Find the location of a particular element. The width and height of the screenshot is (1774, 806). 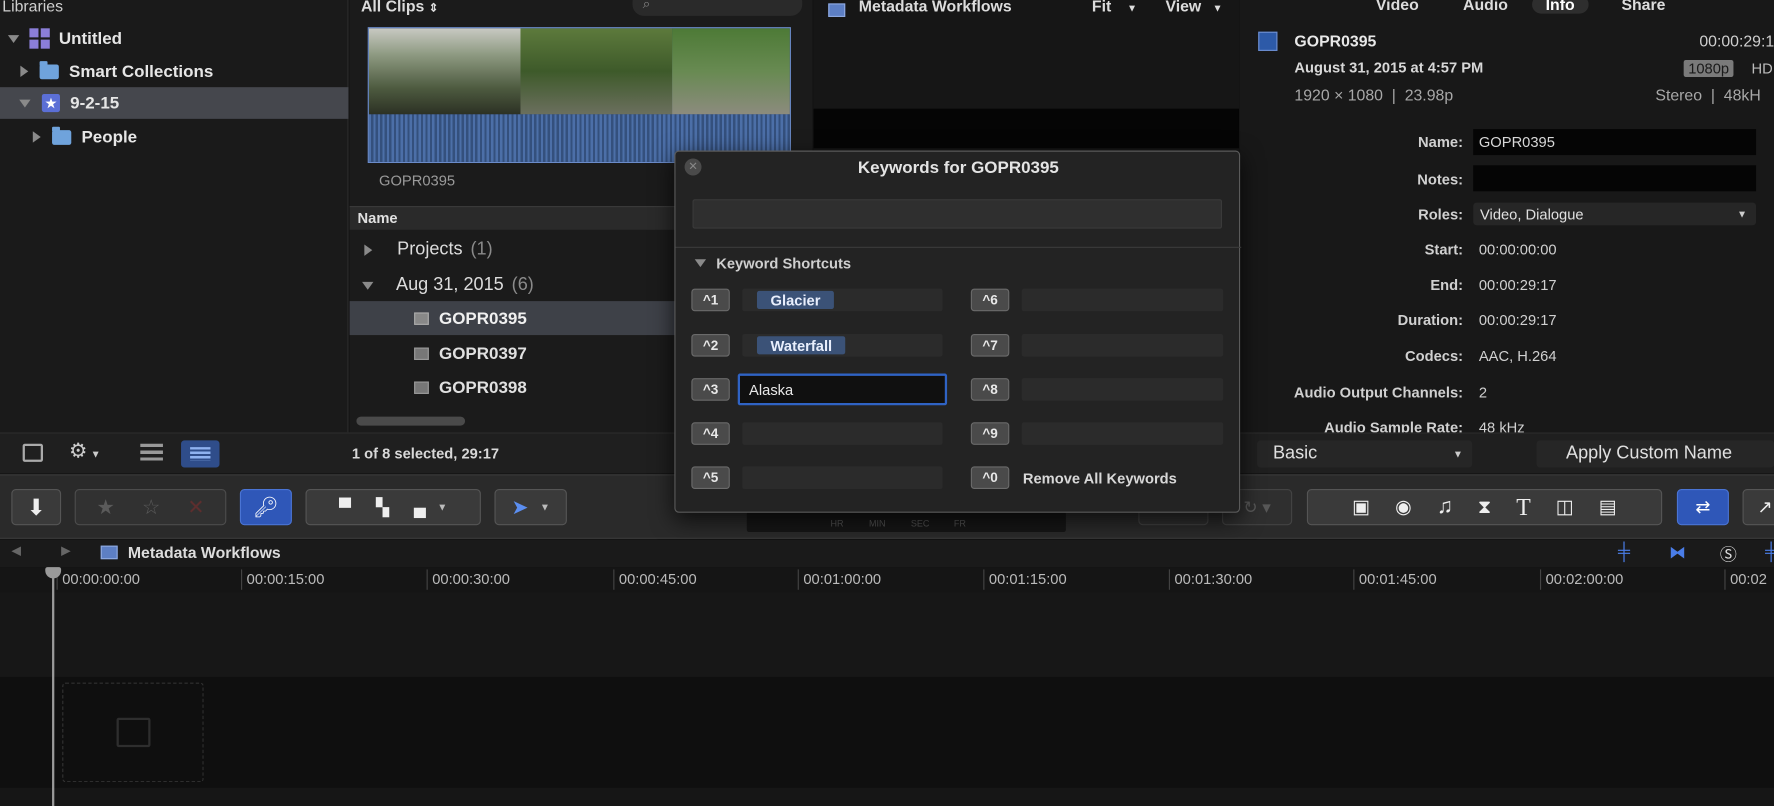

keyword-editor-button: 🔑︎ is located at coordinates (265, 507).